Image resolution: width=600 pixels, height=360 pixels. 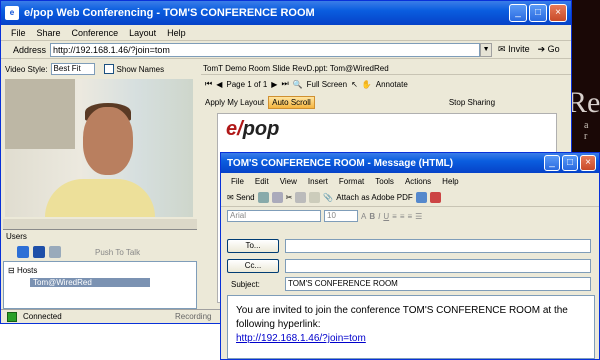 What do you see at coordinates (418, 181) in the screenshot?
I see `msg-menu-actions: Actions` at bounding box center [418, 181].